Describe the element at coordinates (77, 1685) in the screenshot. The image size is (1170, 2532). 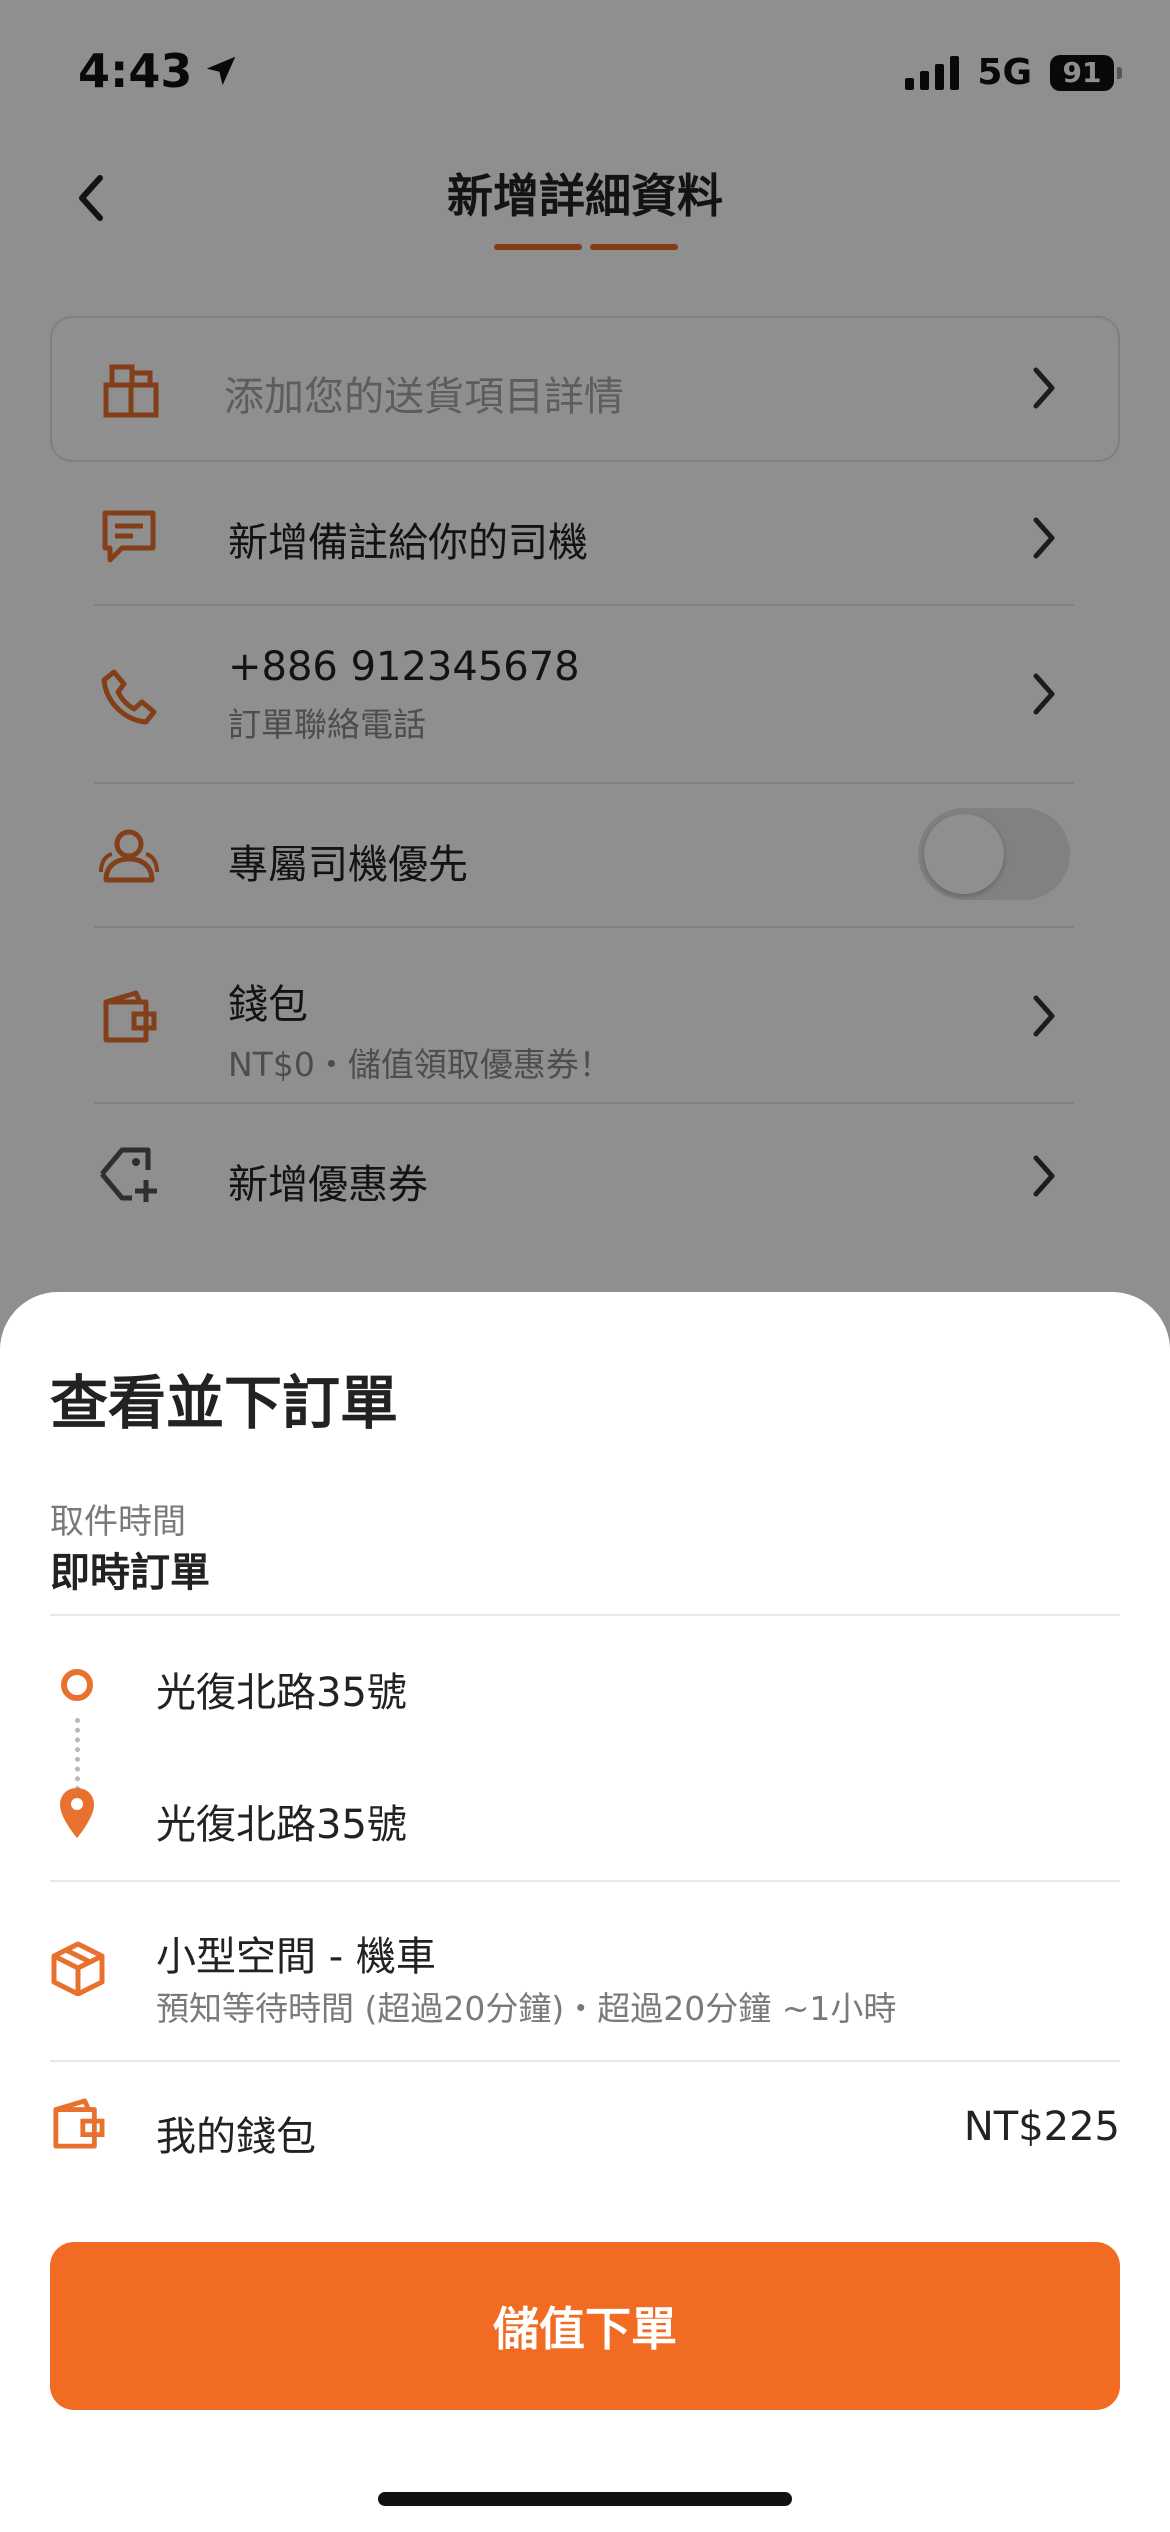
I see `pickup-circle-icon` at that location.